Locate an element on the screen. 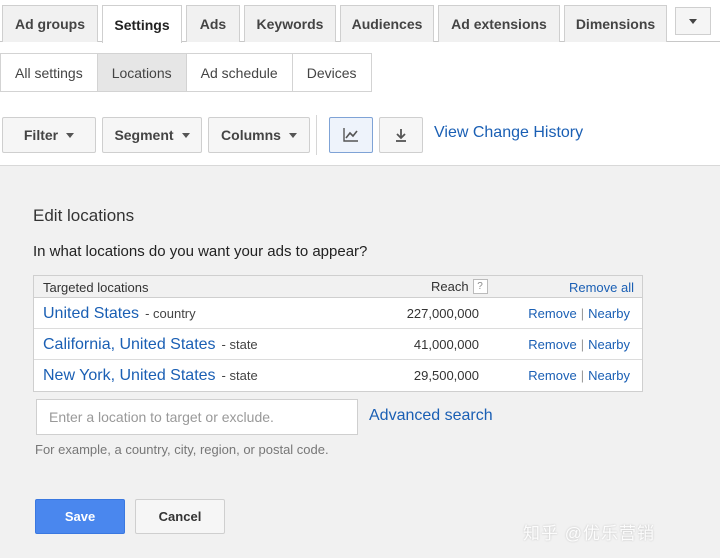  subtab-devices: Devices is located at coordinates (331, 72).